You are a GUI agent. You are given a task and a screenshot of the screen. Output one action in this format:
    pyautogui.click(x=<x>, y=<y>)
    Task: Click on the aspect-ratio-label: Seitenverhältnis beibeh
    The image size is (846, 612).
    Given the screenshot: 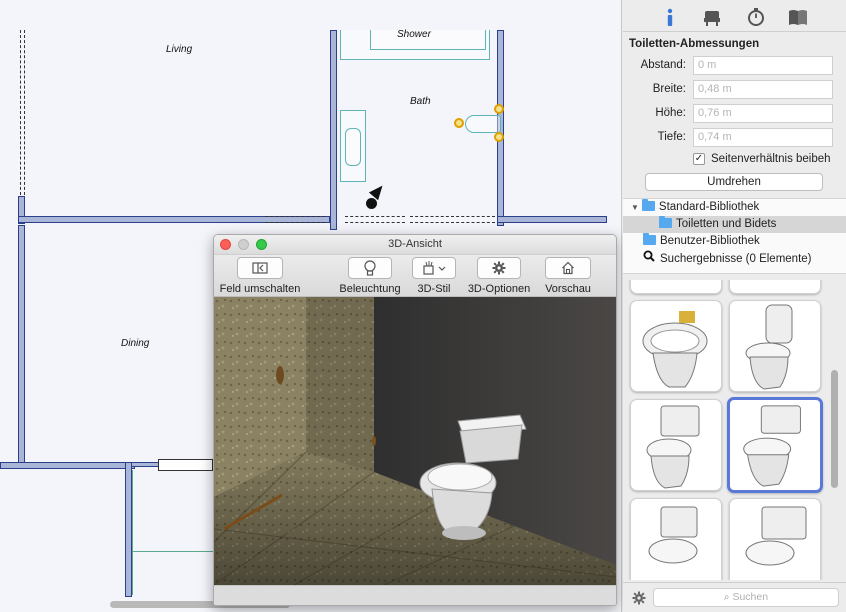 What is the action you would take?
    pyautogui.click(x=771, y=159)
    